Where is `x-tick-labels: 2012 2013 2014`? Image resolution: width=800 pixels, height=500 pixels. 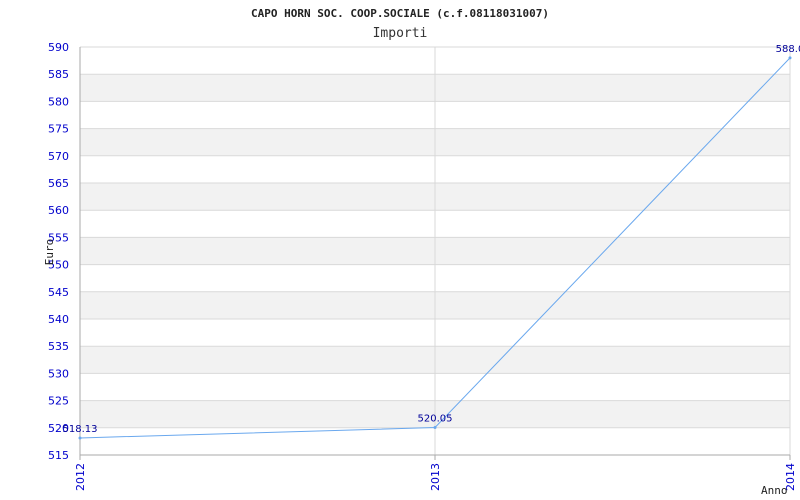
x-tick-labels: 2012 2013 2014 is located at coordinates (435, 477).